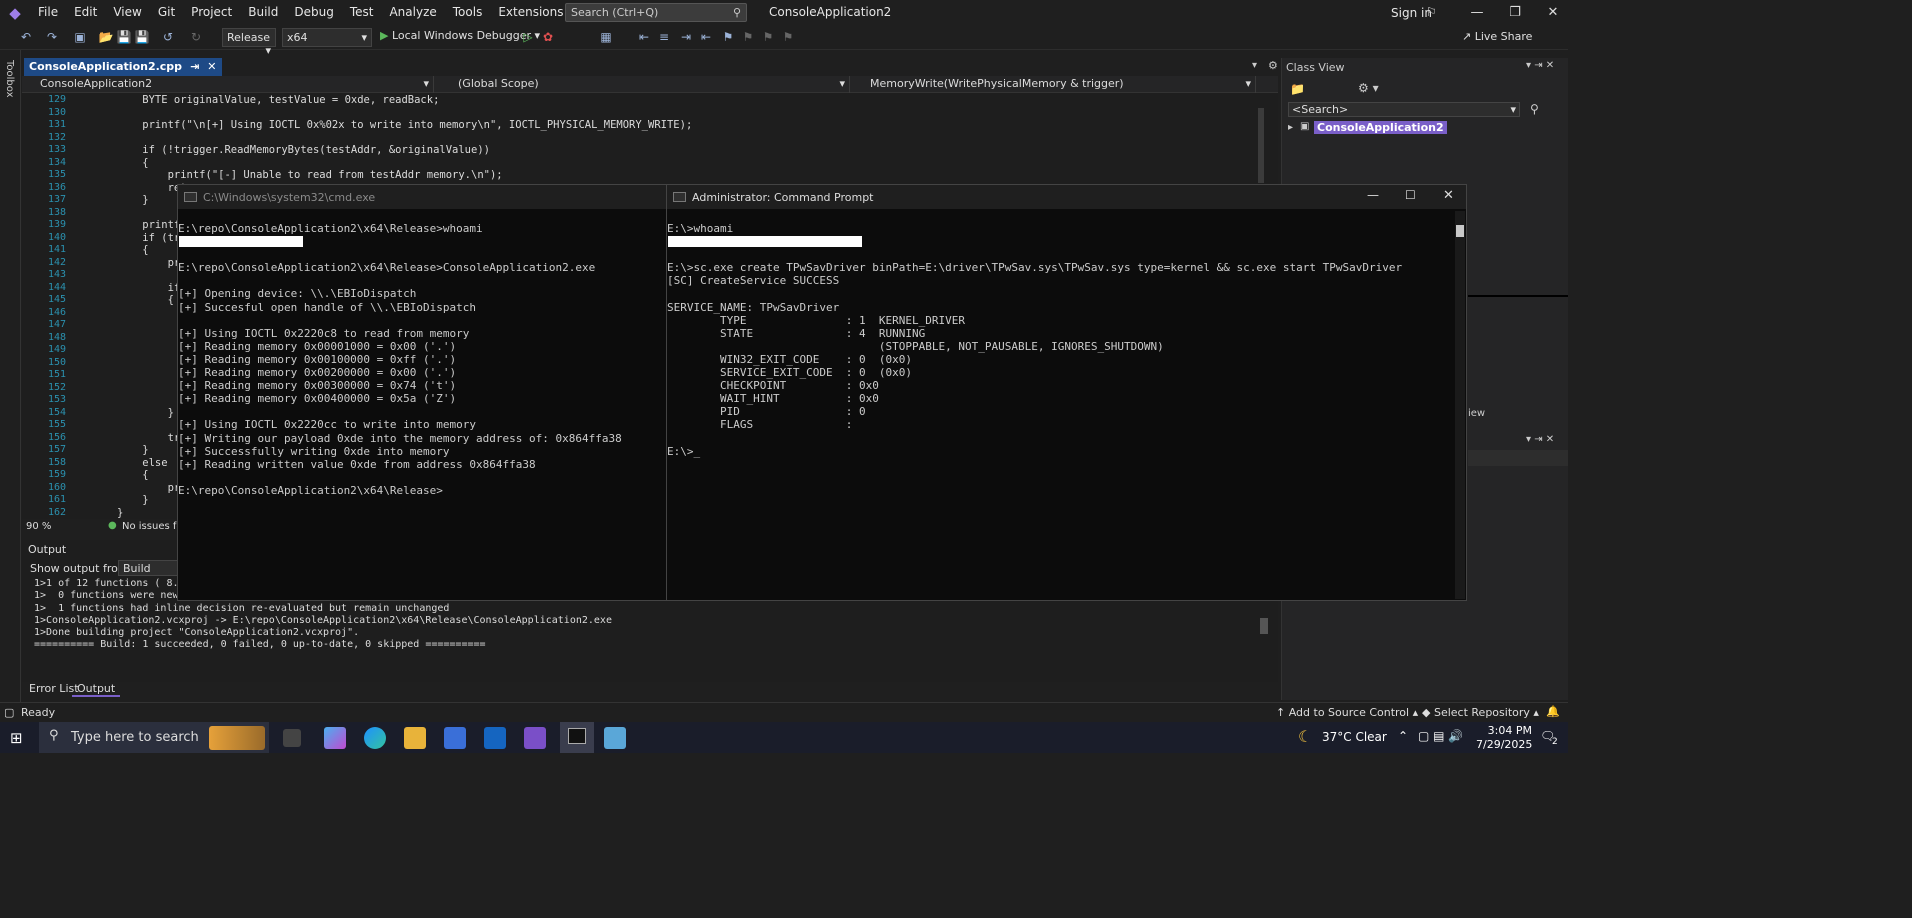 The height and width of the screenshot is (918, 1912). Describe the element at coordinates (1254, 65) in the screenshot. I see `tab-overflow-icon: ▾` at that location.